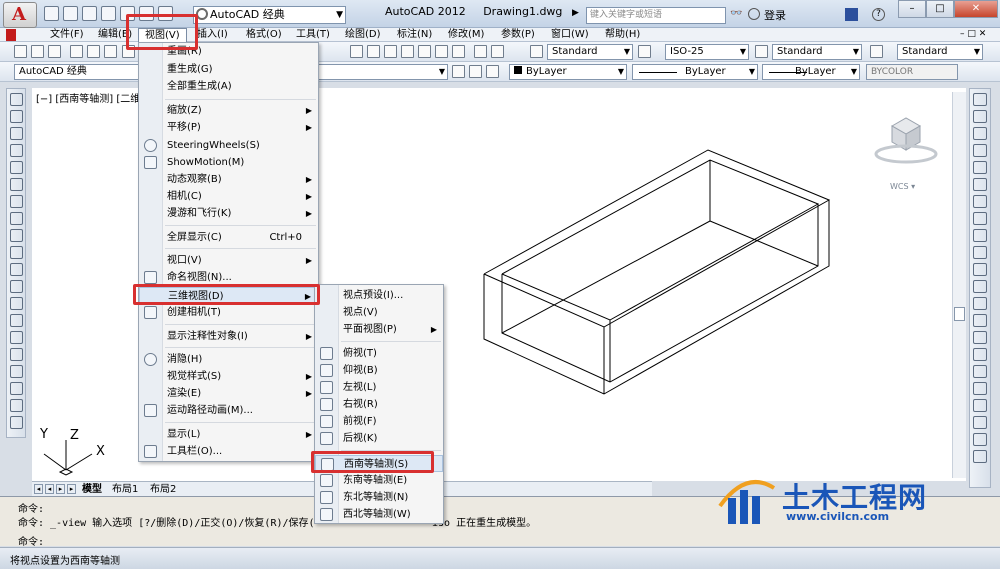 This screenshot has width=1000, height=569. Describe the element at coordinates (940, 52) in the screenshot. I see `multileader-style-select: Standard ▼` at that location.